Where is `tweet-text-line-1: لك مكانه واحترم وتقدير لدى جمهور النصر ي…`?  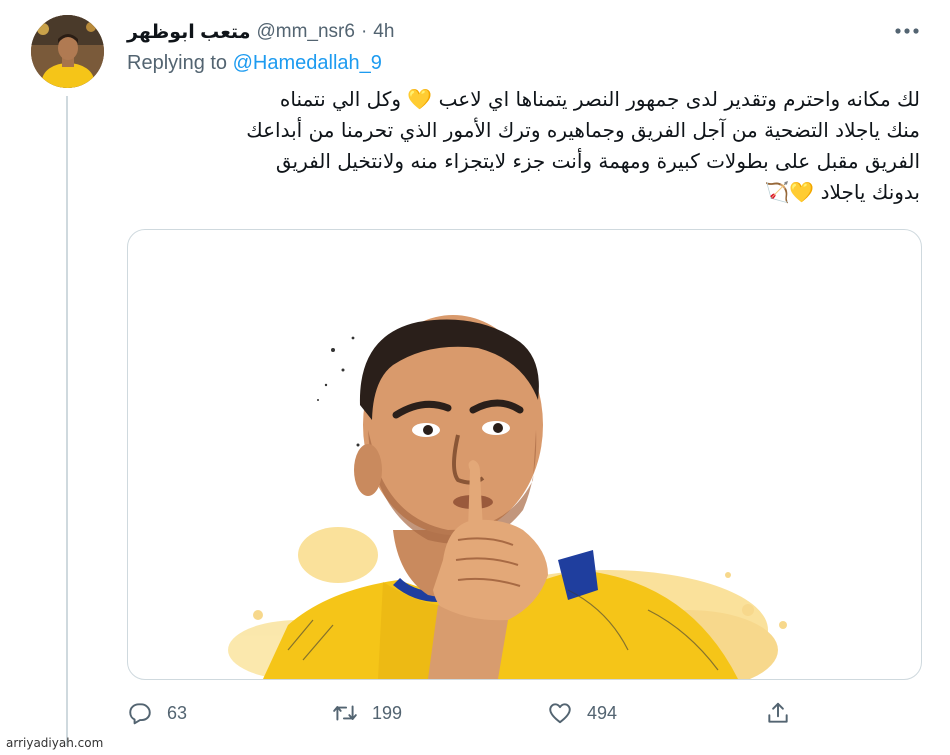
tweet-text-line-1: لك مكانه واحترم وتقدير لدى جمهور النصر ي… is located at coordinates (523, 99).